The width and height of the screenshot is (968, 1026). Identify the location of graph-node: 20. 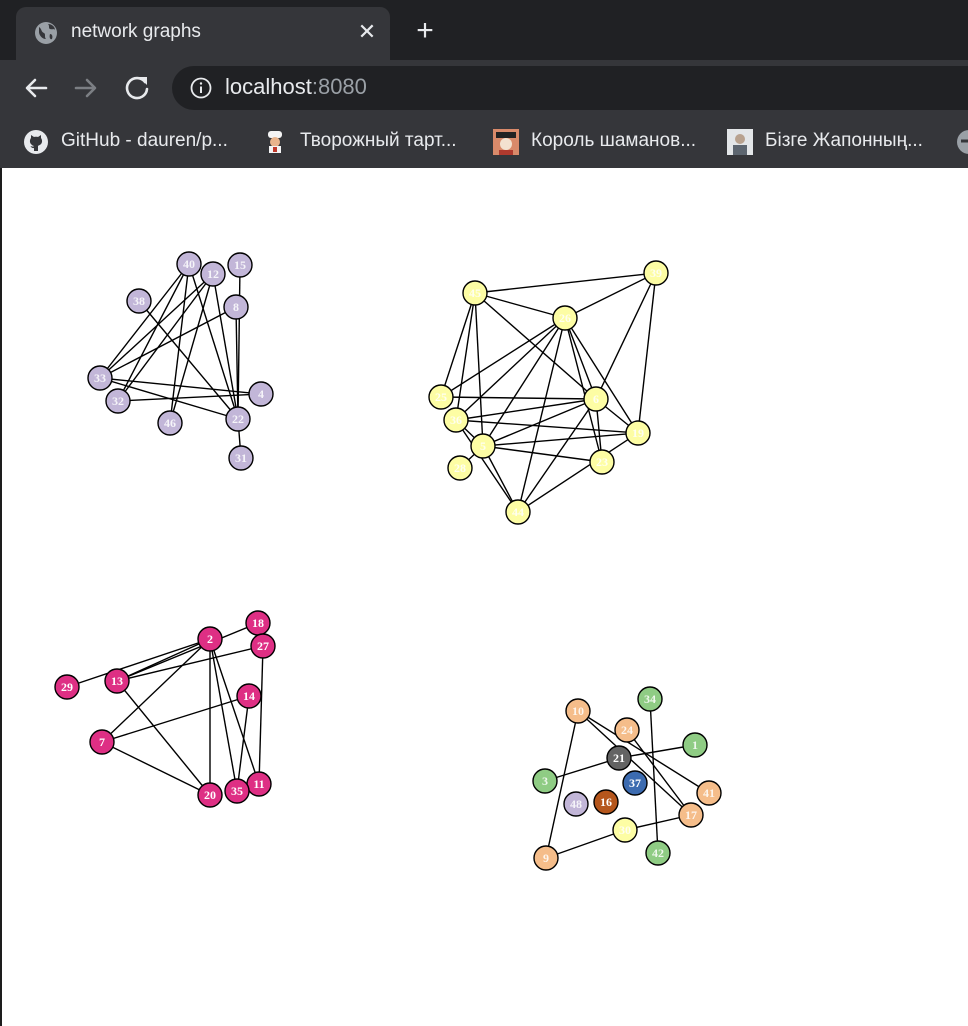
(210, 795).